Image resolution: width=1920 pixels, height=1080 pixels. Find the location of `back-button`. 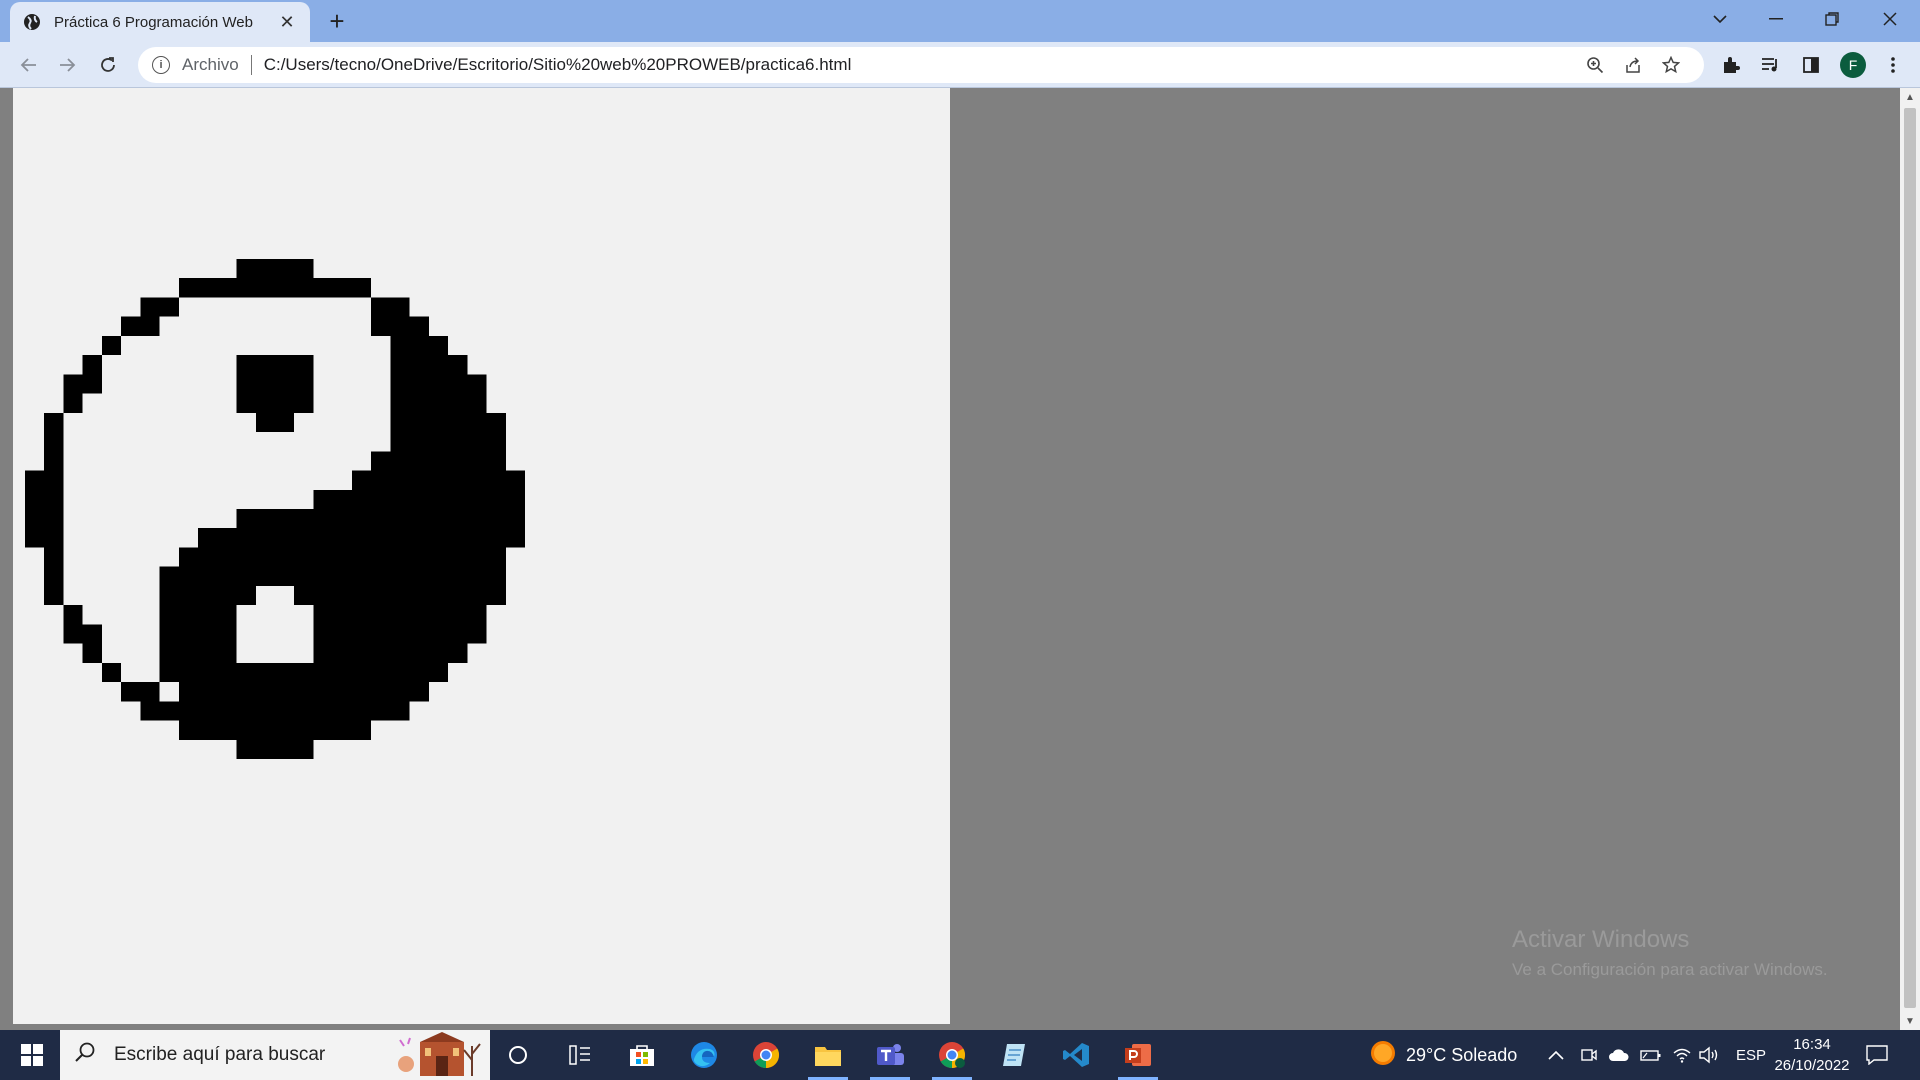

back-button is located at coordinates (28, 65).